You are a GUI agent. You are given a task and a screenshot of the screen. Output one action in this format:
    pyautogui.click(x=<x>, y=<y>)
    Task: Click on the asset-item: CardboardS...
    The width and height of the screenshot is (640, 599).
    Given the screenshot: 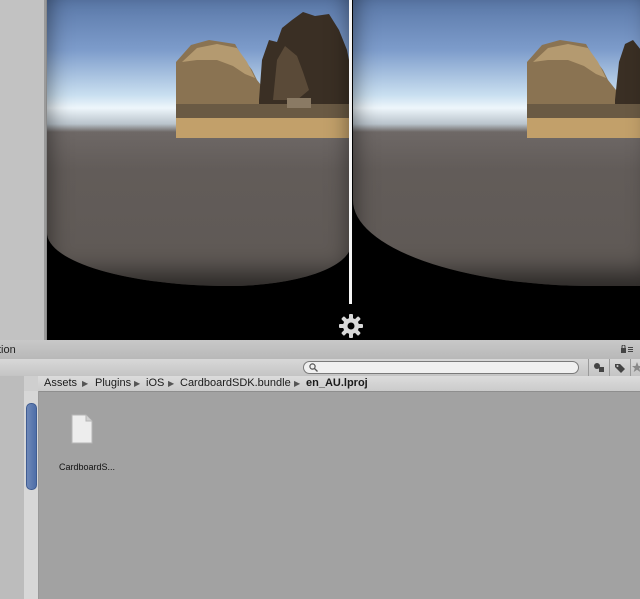 What is the action you would take?
    pyautogui.click(x=89, y=444)
    